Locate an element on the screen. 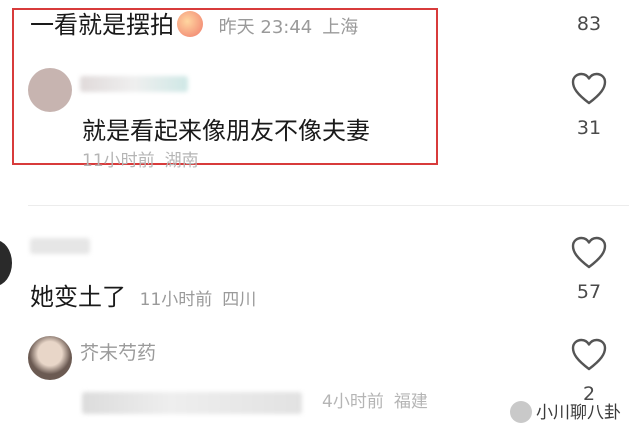 The width and height of the screenshot is (629, 433). reply-1-text: 就是看起来像朋友不像夫妻 is located at coordinates (226, 131).